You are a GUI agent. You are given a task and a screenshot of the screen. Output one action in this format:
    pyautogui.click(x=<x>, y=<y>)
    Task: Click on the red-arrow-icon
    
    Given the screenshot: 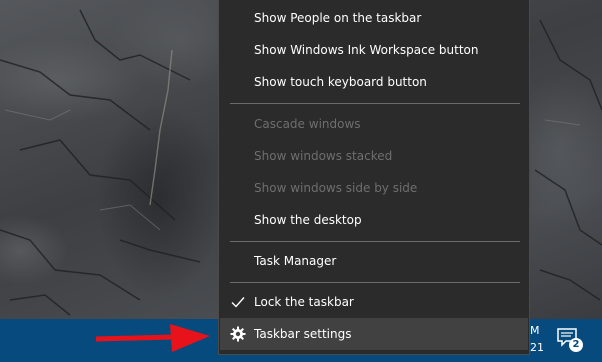 What is the action you would take?
    pyautogui.click(x=153, y=338)
    